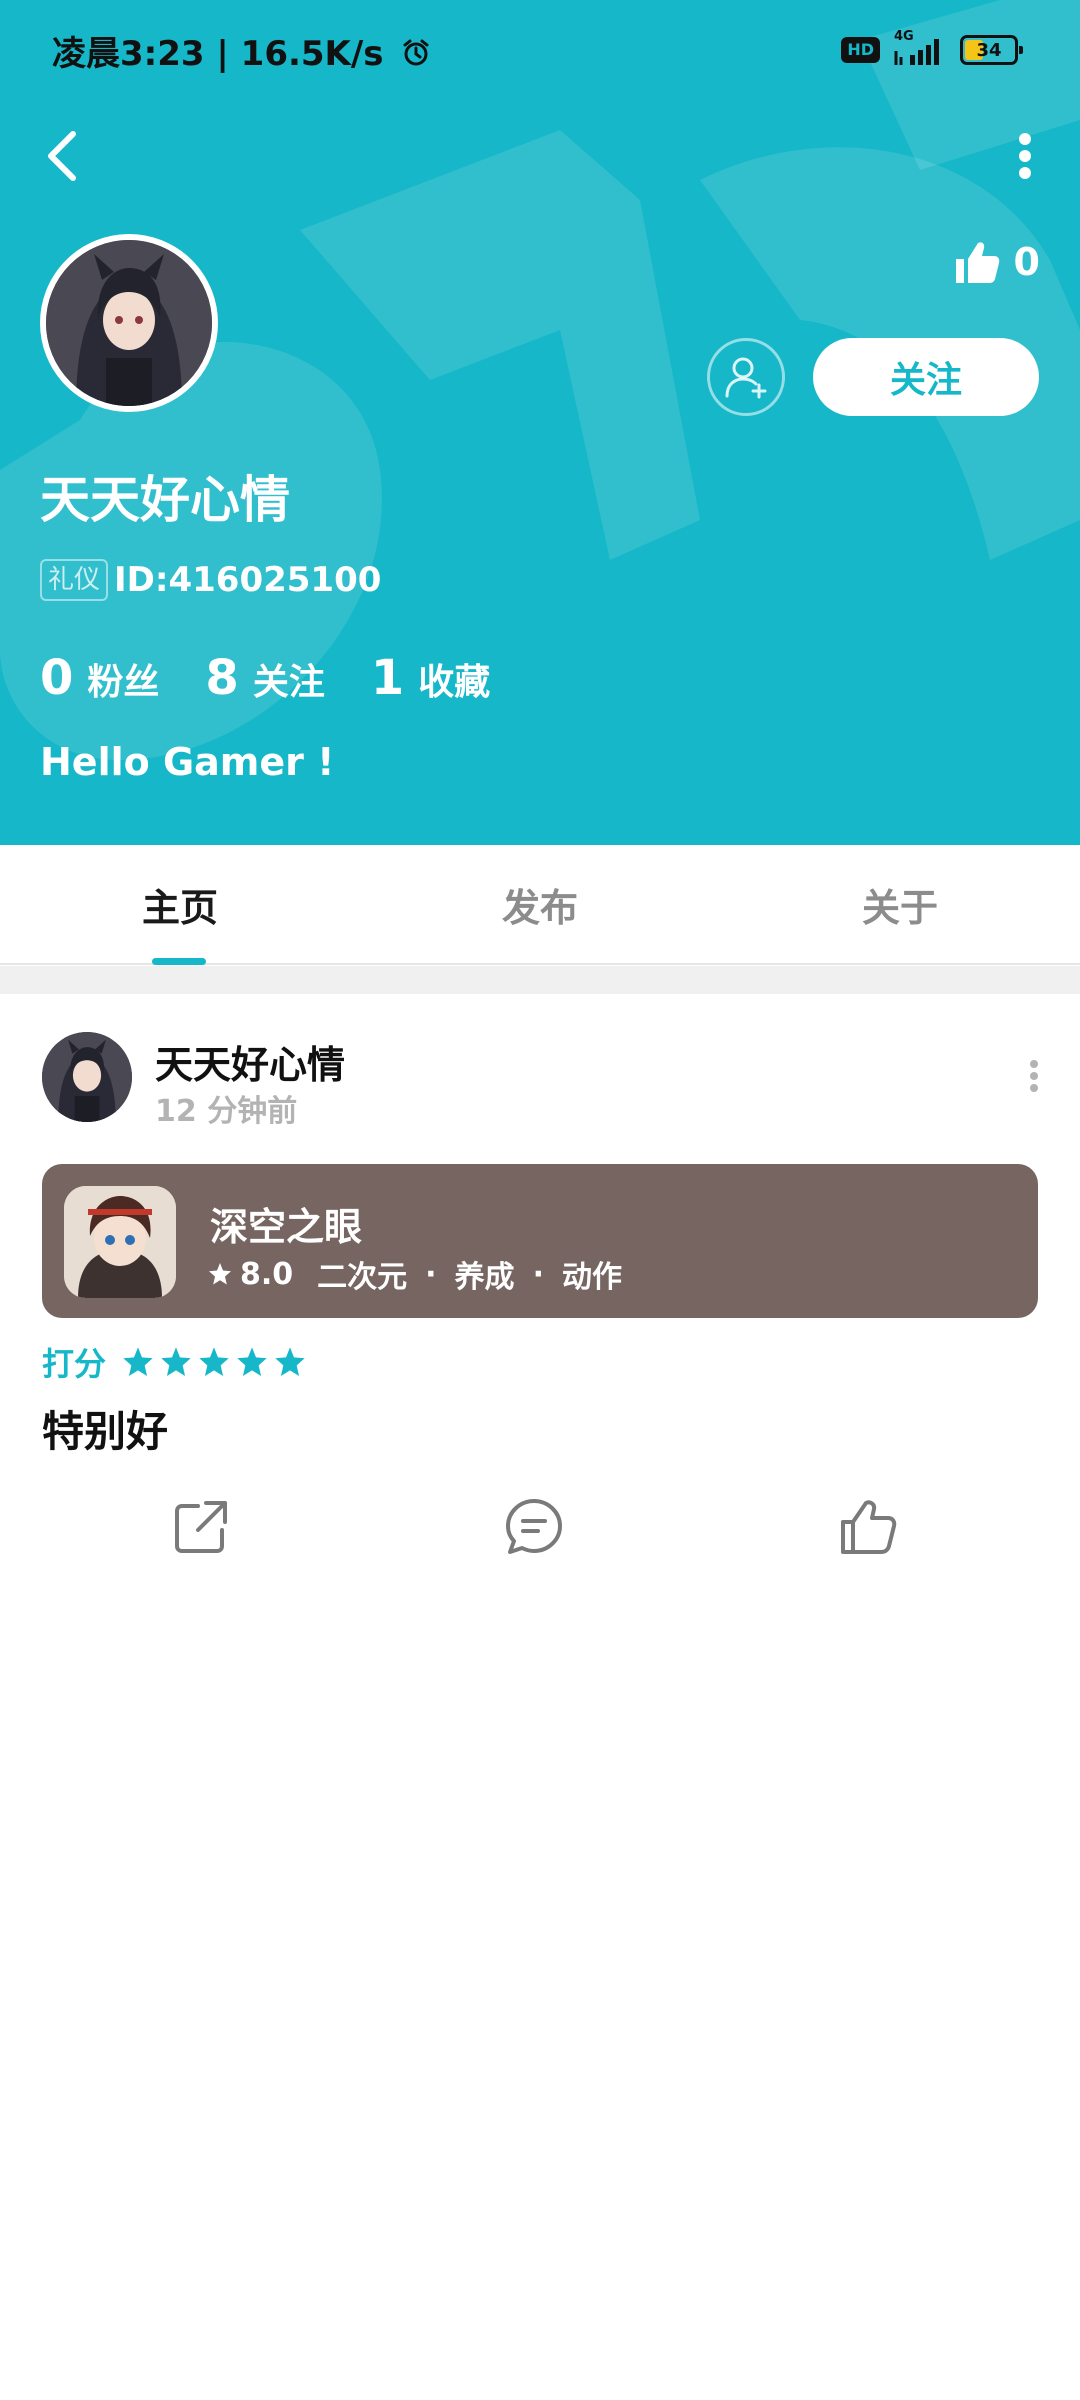 The width and height of the screenshot is (1080, 2400). I want to click on profile-likes: 0, so click(997, 262).